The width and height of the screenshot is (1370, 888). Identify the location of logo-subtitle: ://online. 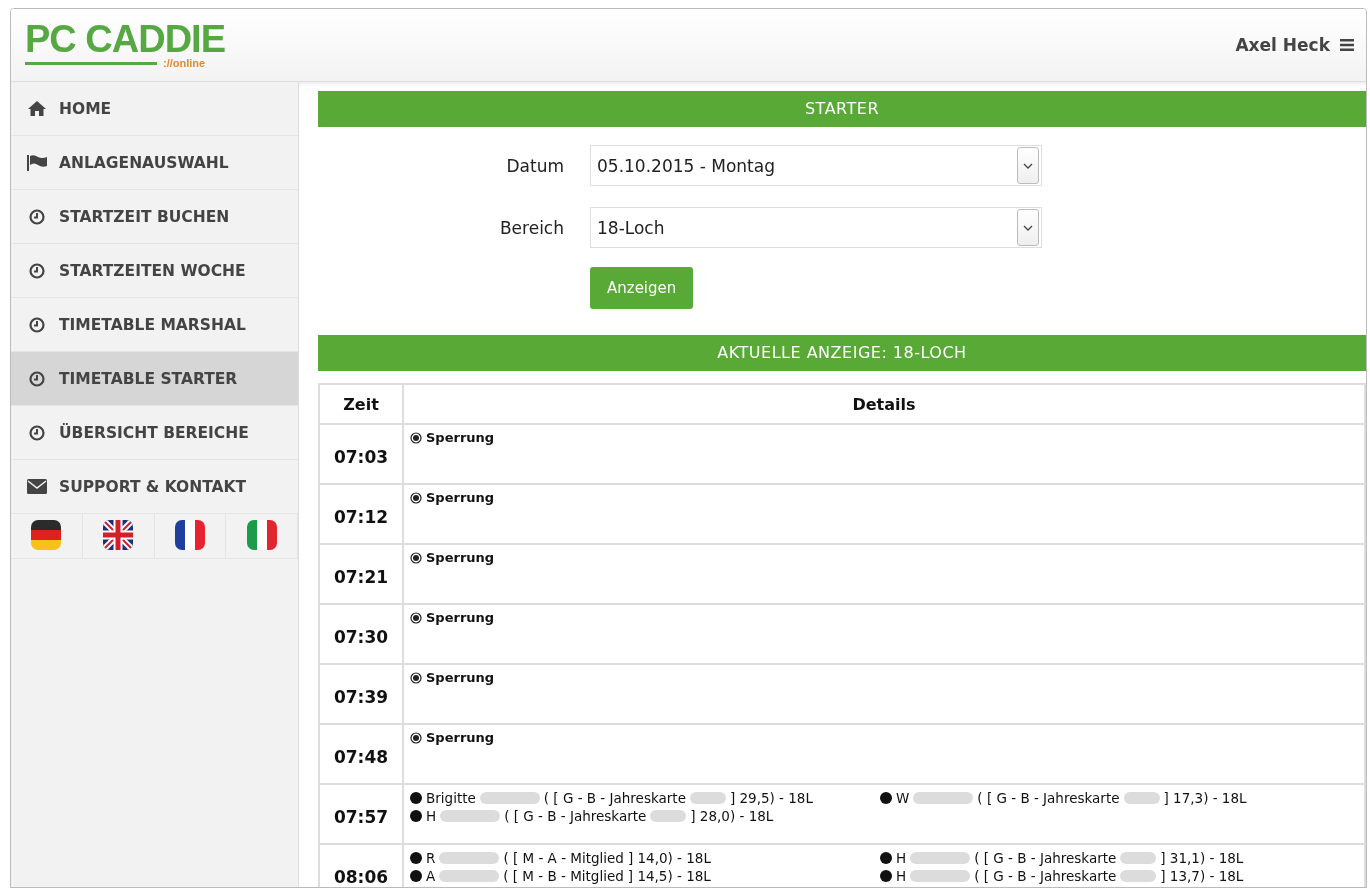
(184, 63).